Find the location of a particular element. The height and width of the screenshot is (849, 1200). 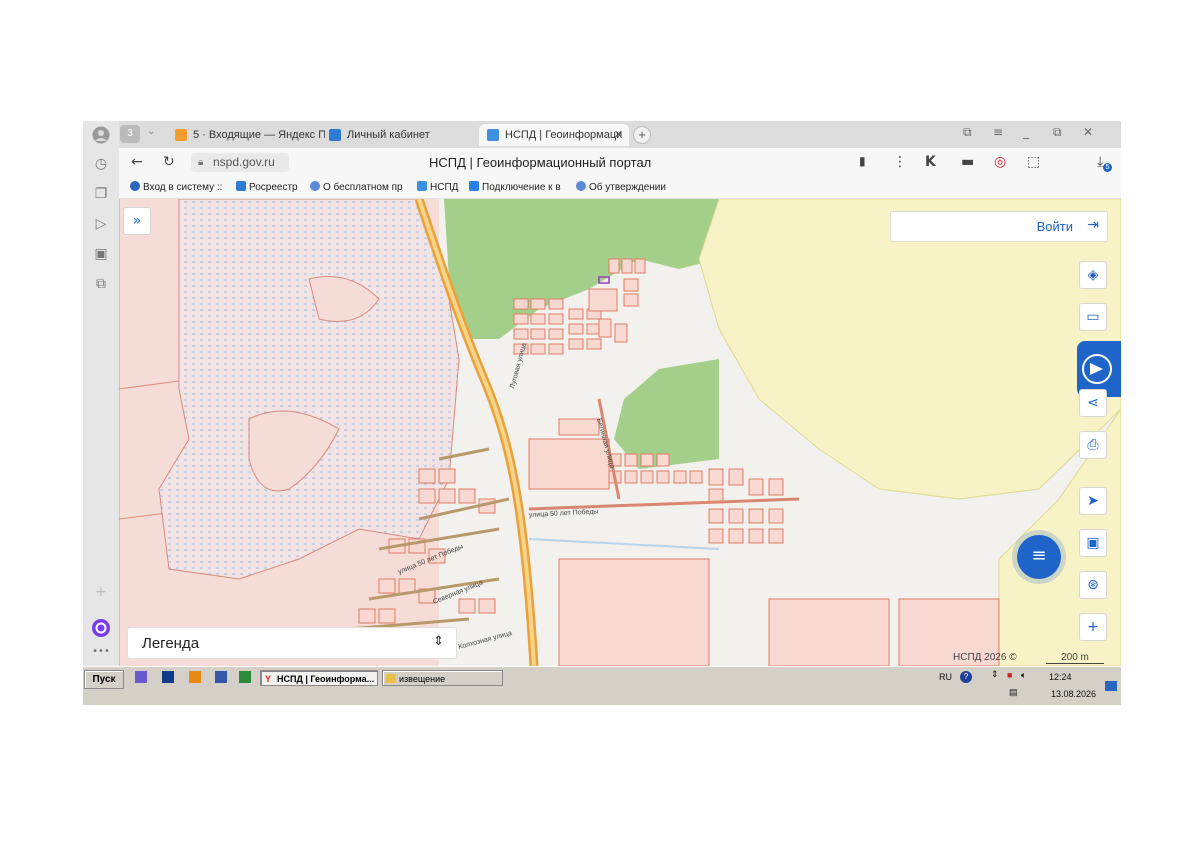

show-desktop-icon is located at coordinates (1111, 686).